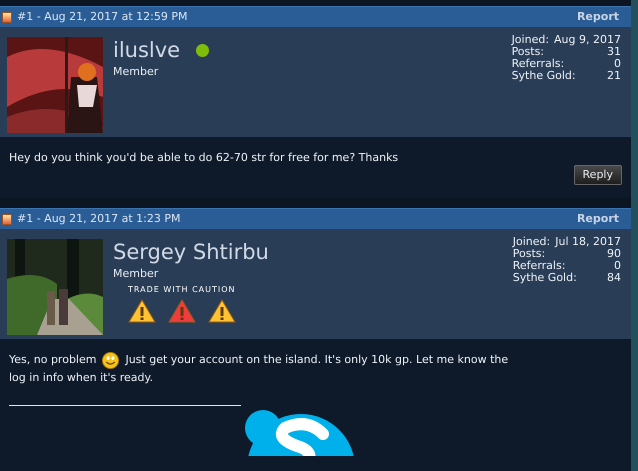 Image resolution: width=638 pixels, height=471 pixels. I want to click on message-text: Yes, no problem, so click(52, 360).